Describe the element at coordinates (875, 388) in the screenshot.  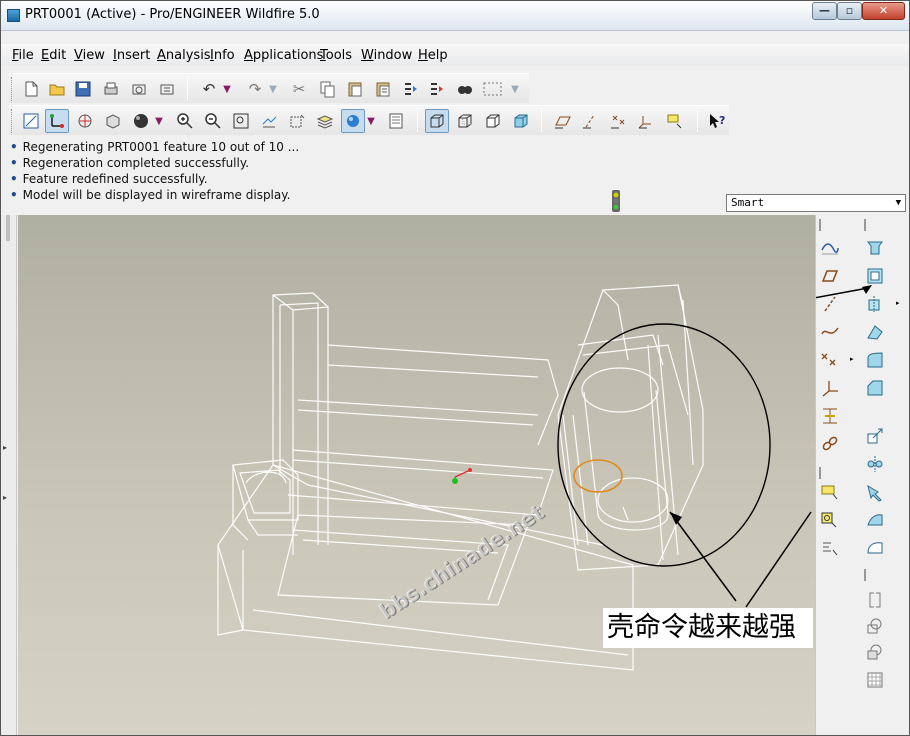
I see `chamfer-icon` at that location.